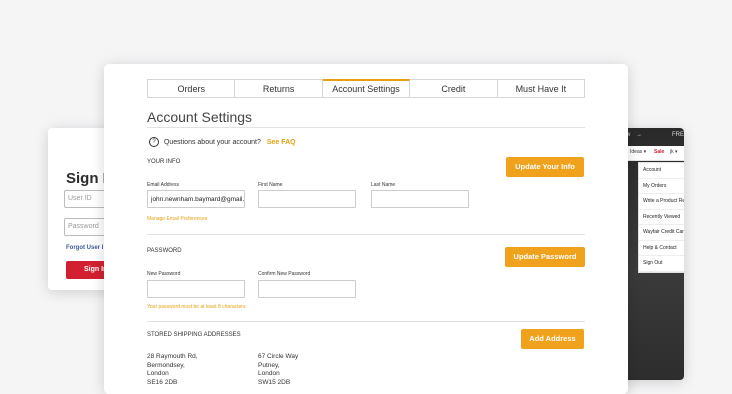  What do you see at coordinates (84, 248) in the screenshot?
I see `forgot-user-id-link: Forgot User I` at bounding box center [84, 248].